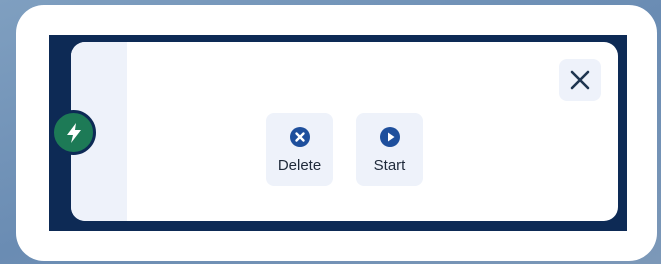  I want to click on close-icon, so click(580, 80).